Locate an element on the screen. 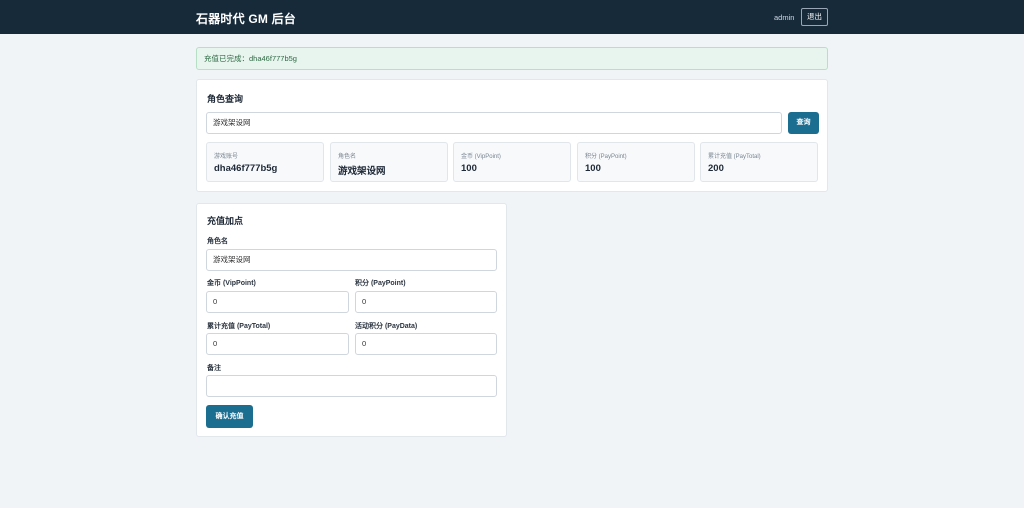 This screenshot has height=508, width=1024. role-query-title: 角色查询 is located at coordinates (225, 99).